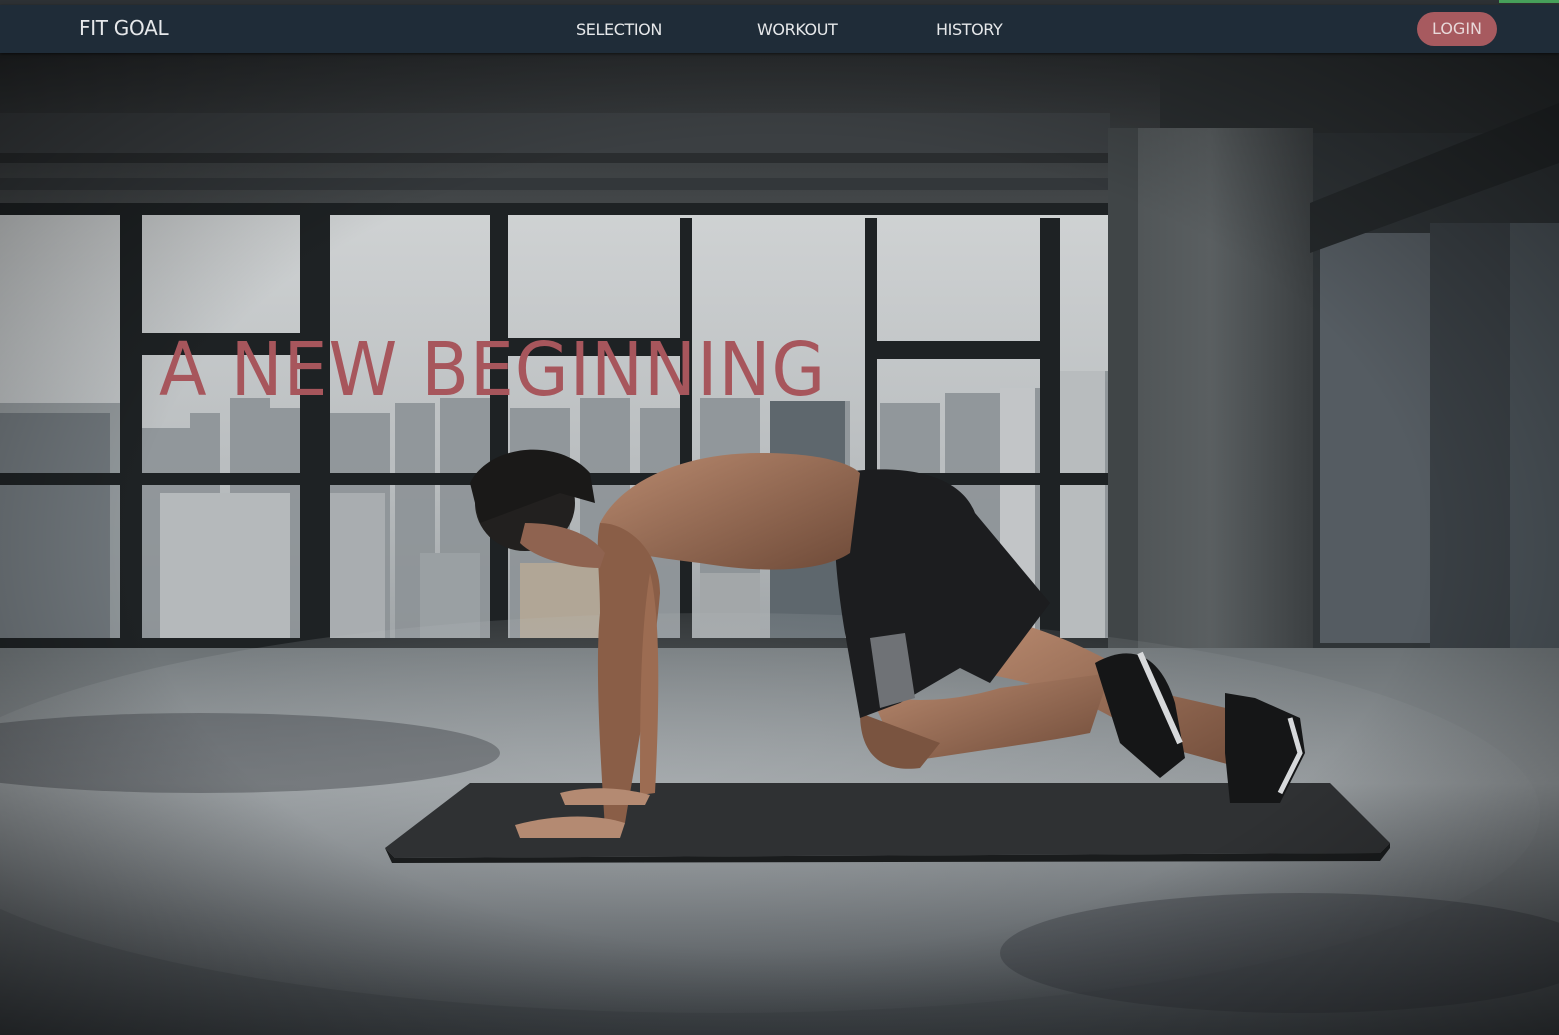 The image size is (1559, 1035). What do you see at coordinates (797, 29) in the screenshot?
I see `nav-link-workout: WORKOUT` at bounding box center [797, 29].